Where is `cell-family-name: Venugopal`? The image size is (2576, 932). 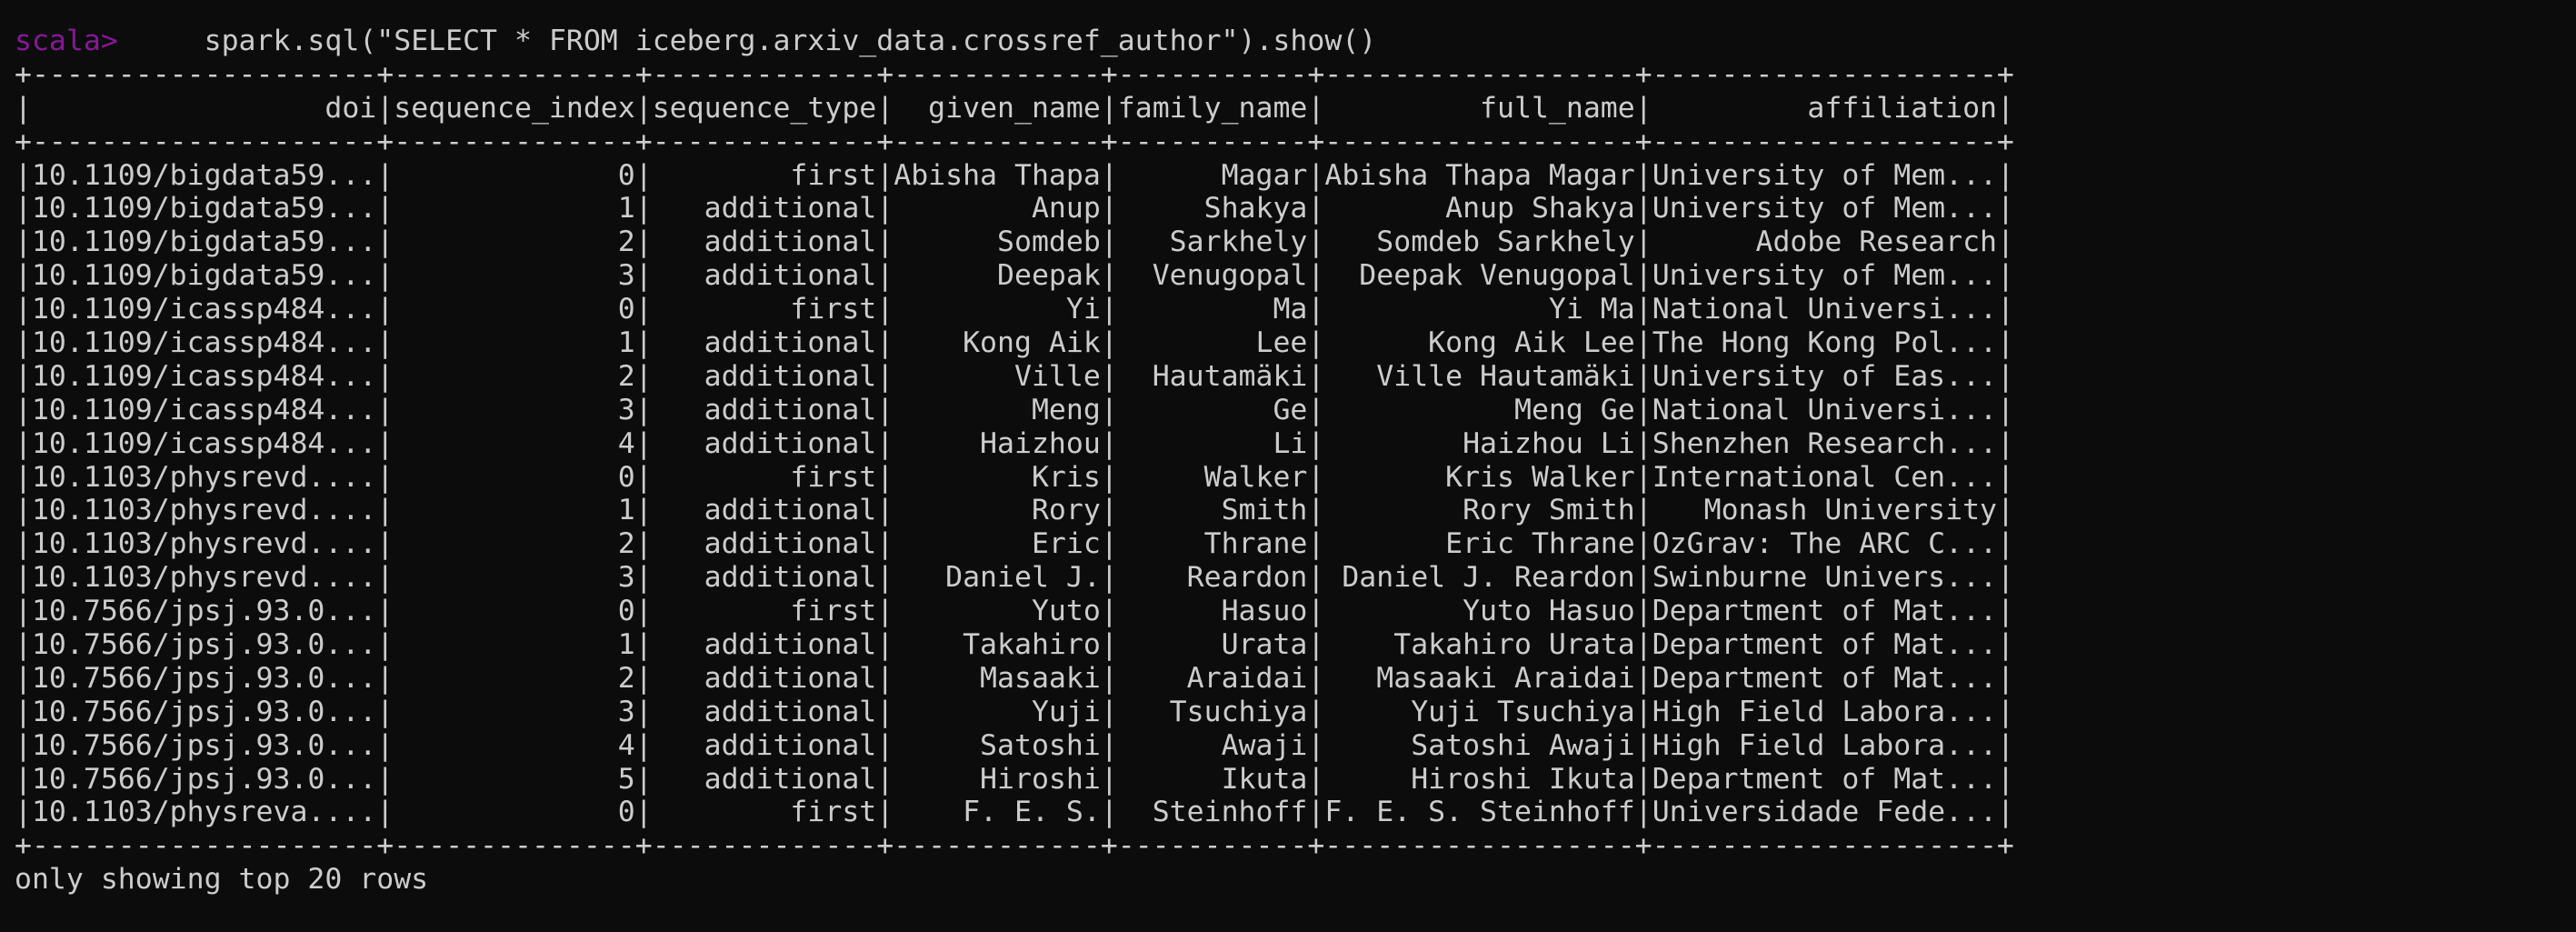
cell-family-name: Venugopal is located at coordinates (1212, 276).